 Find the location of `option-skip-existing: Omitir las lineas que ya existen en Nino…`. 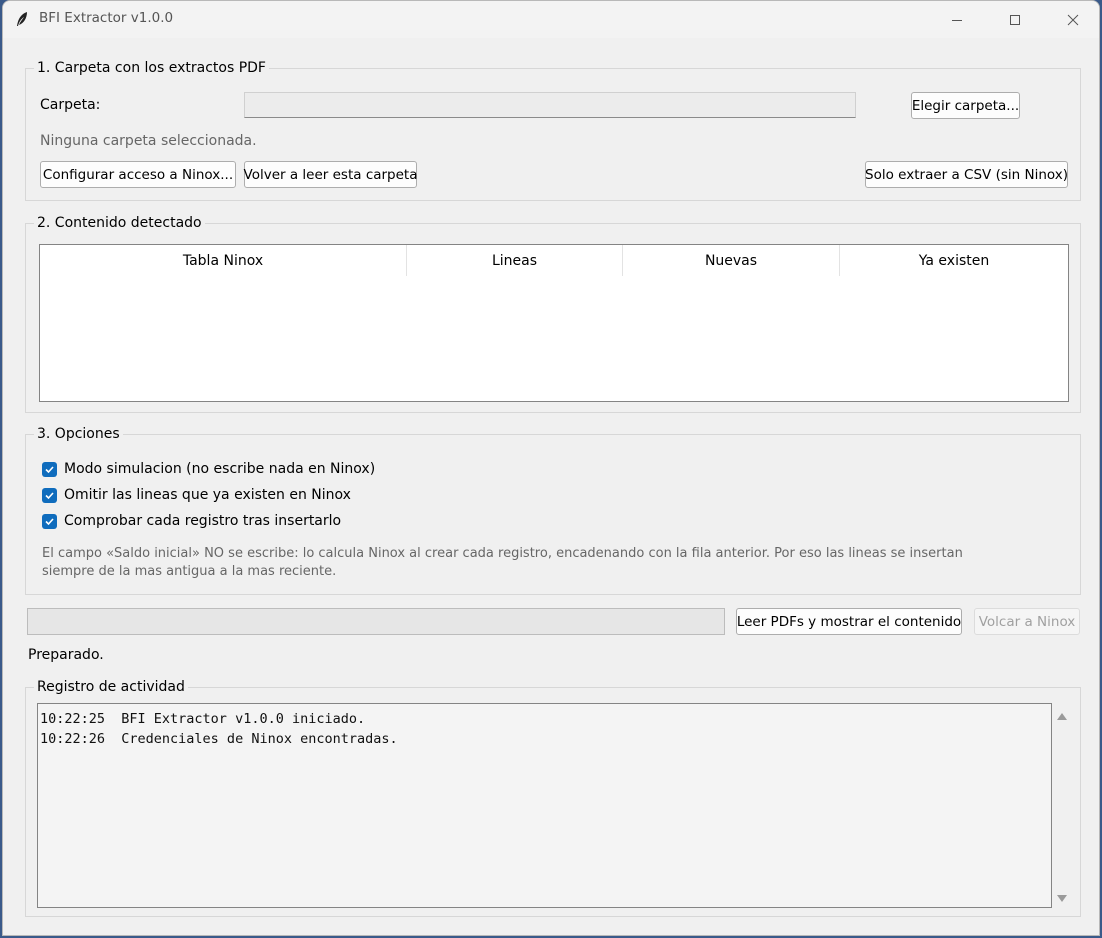

option-skip-existing: Omitir las lineas que ya existen en Nino… is located at coordinates (196, 495).